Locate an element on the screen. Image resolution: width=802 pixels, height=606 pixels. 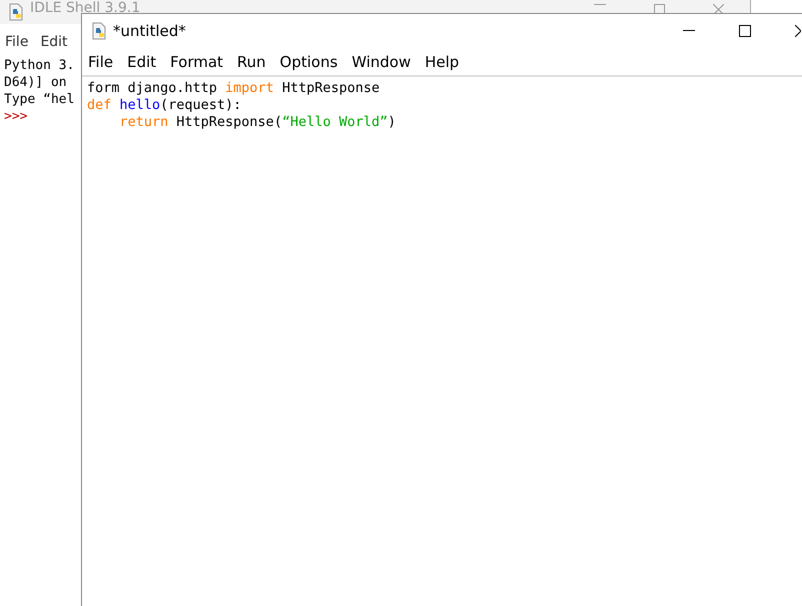
maximize-icon is located at coordinates (745, 31).